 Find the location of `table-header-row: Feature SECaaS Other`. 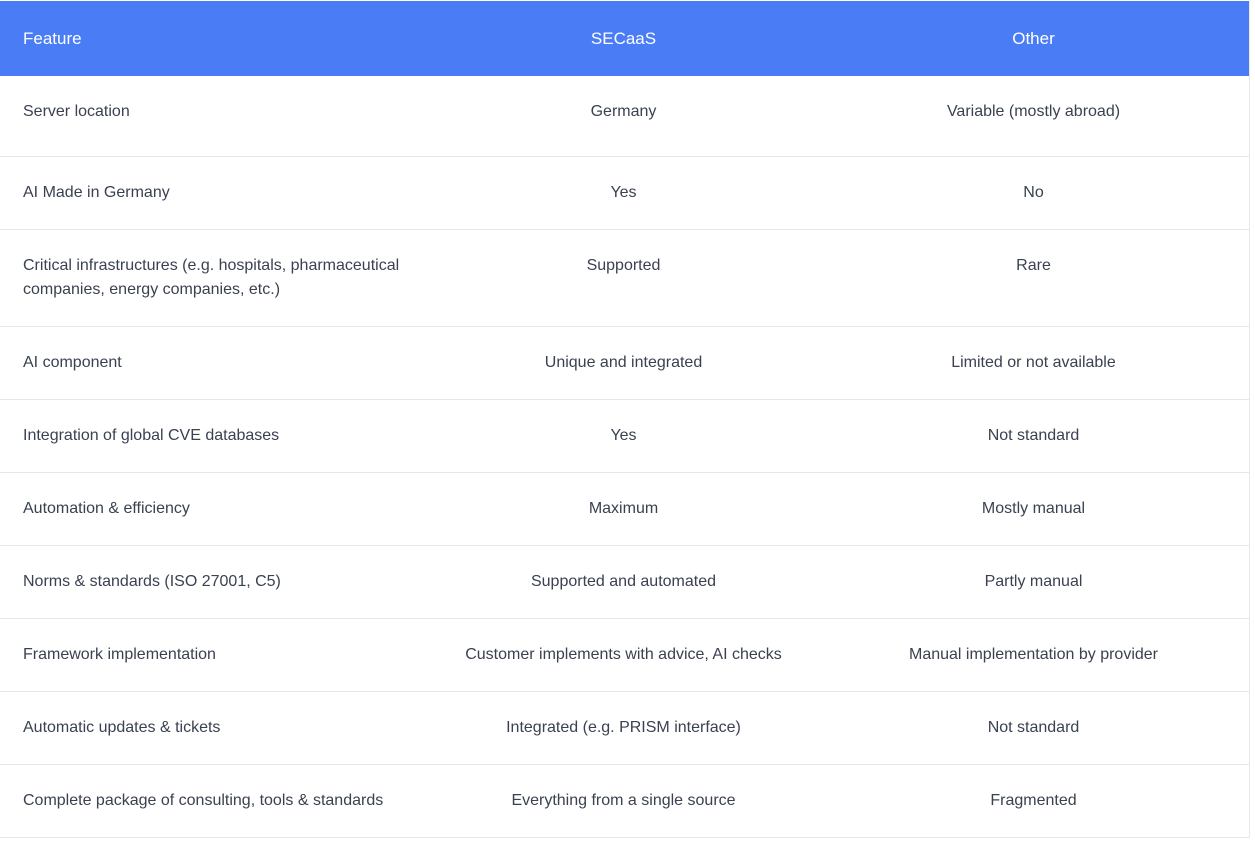

table-header-row: Feature SECaaS Other is located at coordinates (624, 38).